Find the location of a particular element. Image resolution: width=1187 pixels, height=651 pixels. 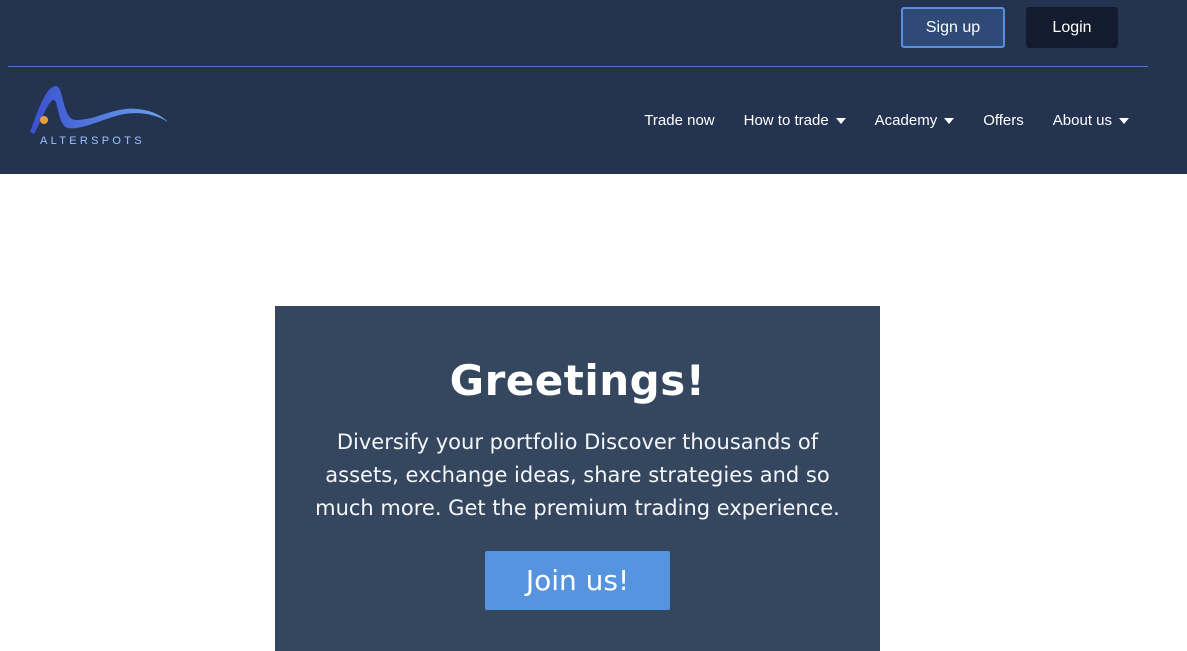

nav-trade-now: Trade now is located at coordinates (679, 120).